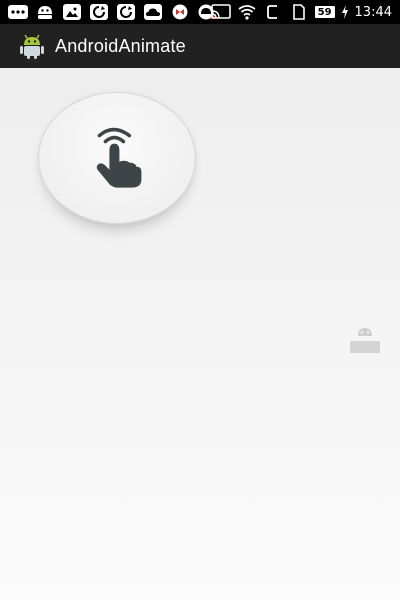 The height and width of the screenshot is (600, 400). Describe the element at coordinates (32, 46) in the screenshot. I see `android-robot-icon` at that location.